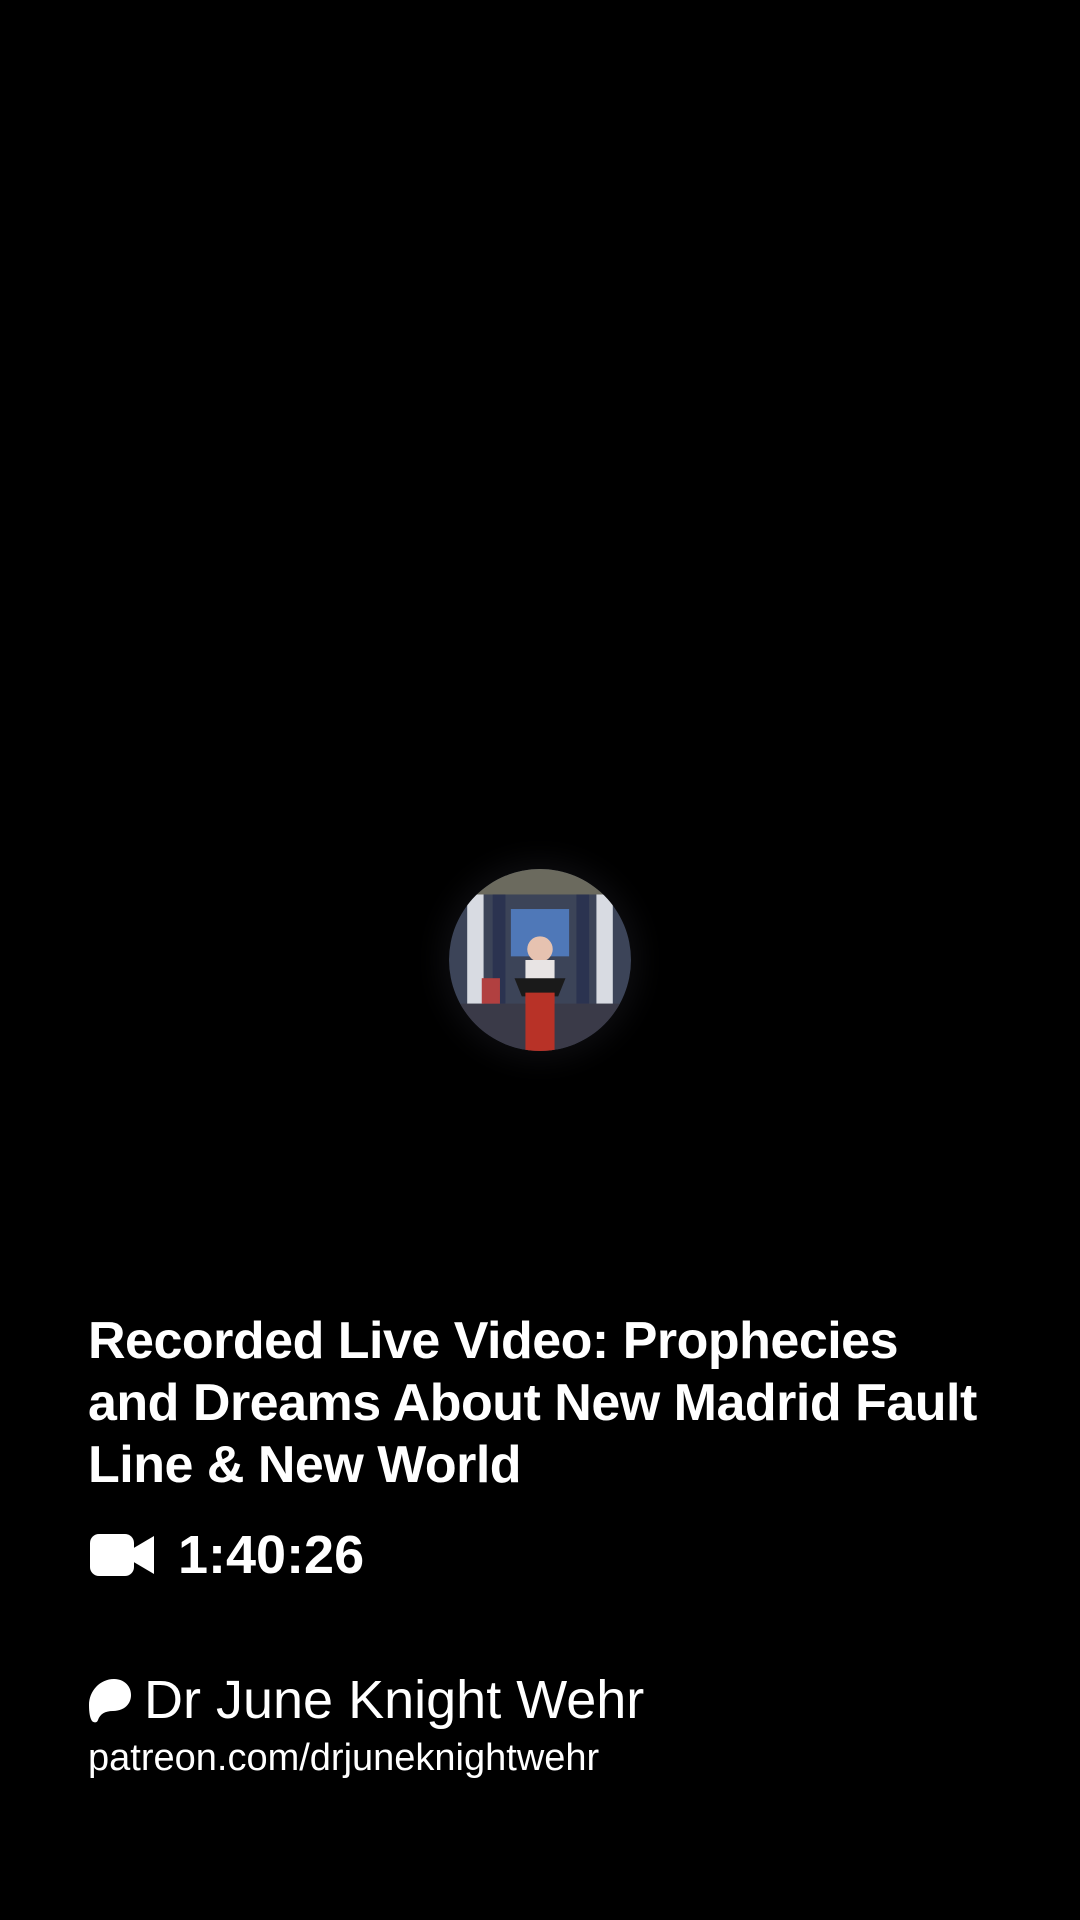 This screenshot has width=1080, height=1920. What do you see at coordinates (123, 1555) in the screenshot?
I see `video-camera-icon` at bounding box center [123, 1555].